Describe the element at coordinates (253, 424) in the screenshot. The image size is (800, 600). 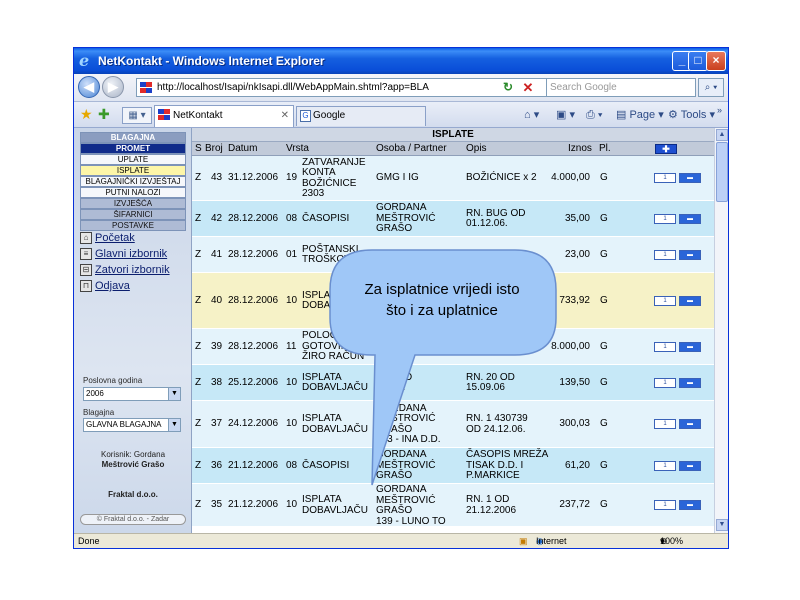
I see `cell-date: 24.12.2006` at that location.